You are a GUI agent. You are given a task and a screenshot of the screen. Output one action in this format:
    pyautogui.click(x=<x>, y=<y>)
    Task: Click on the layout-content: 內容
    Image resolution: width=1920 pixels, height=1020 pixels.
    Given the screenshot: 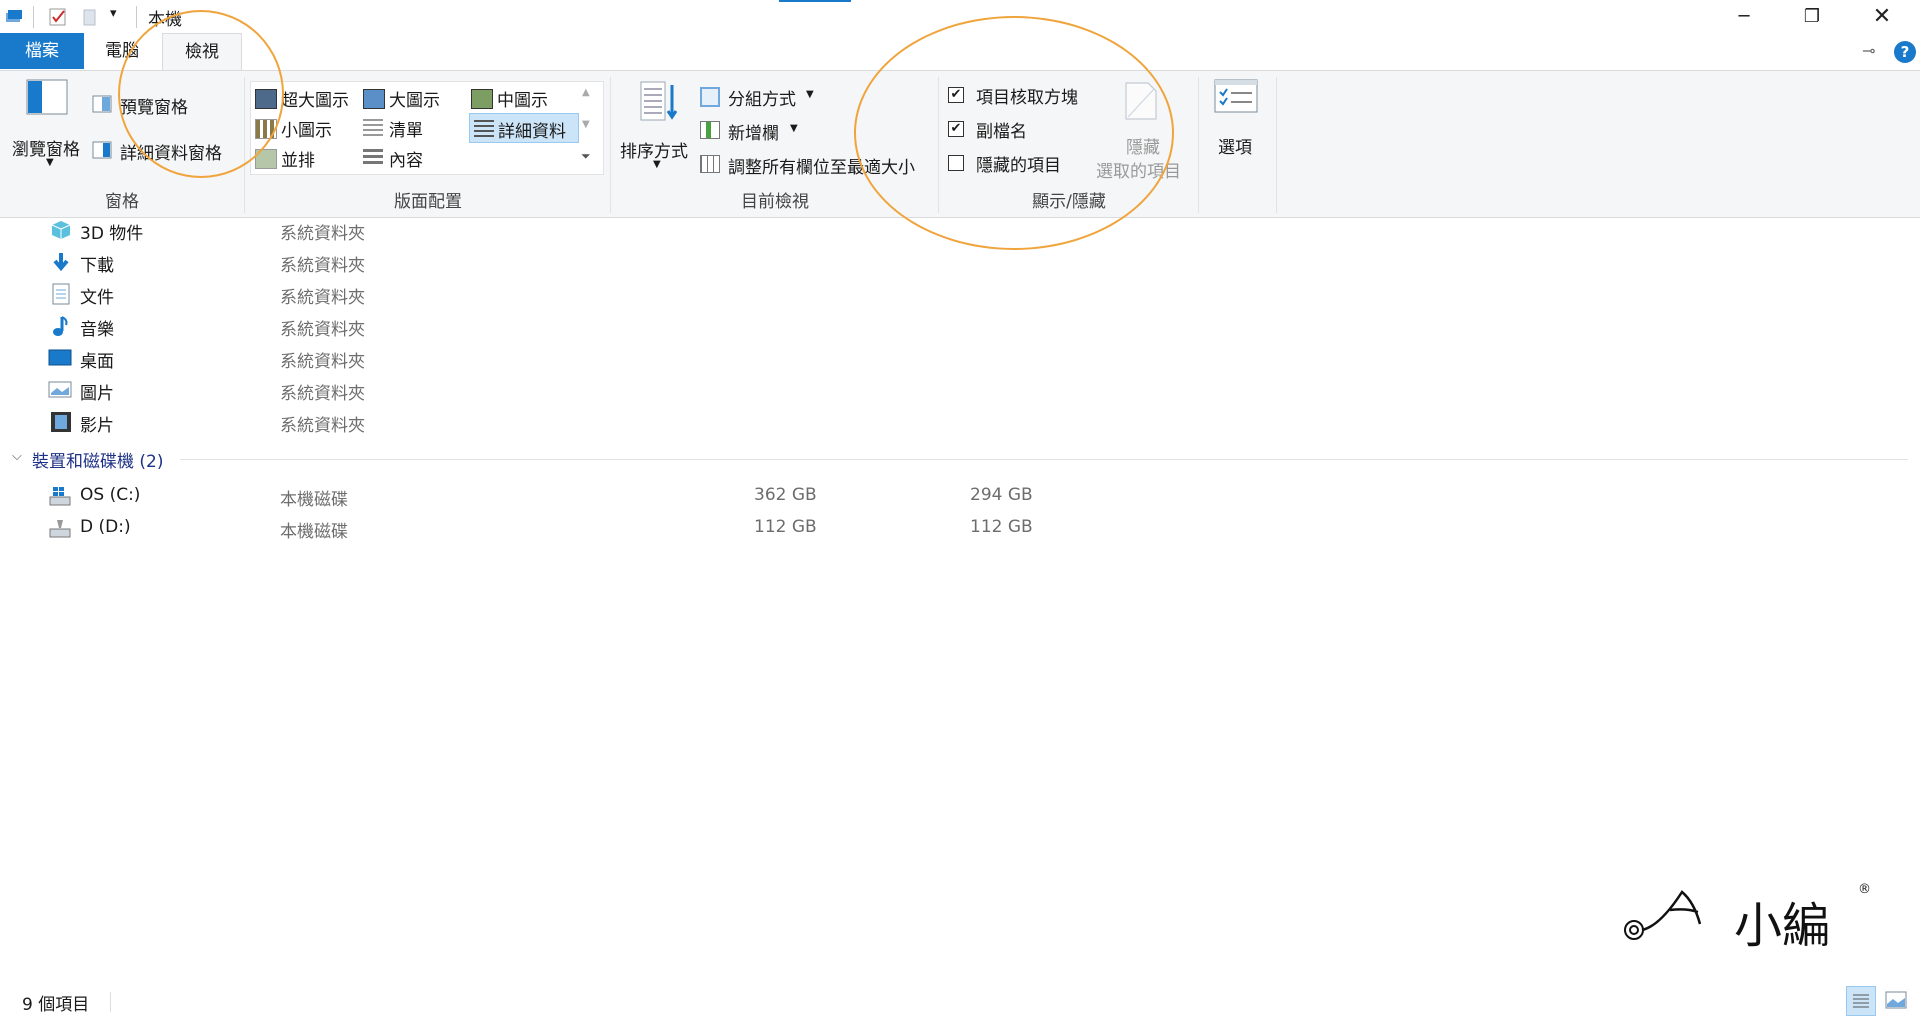 What is the action you would take?
    pyautogui.click(x=413, y=158)
    